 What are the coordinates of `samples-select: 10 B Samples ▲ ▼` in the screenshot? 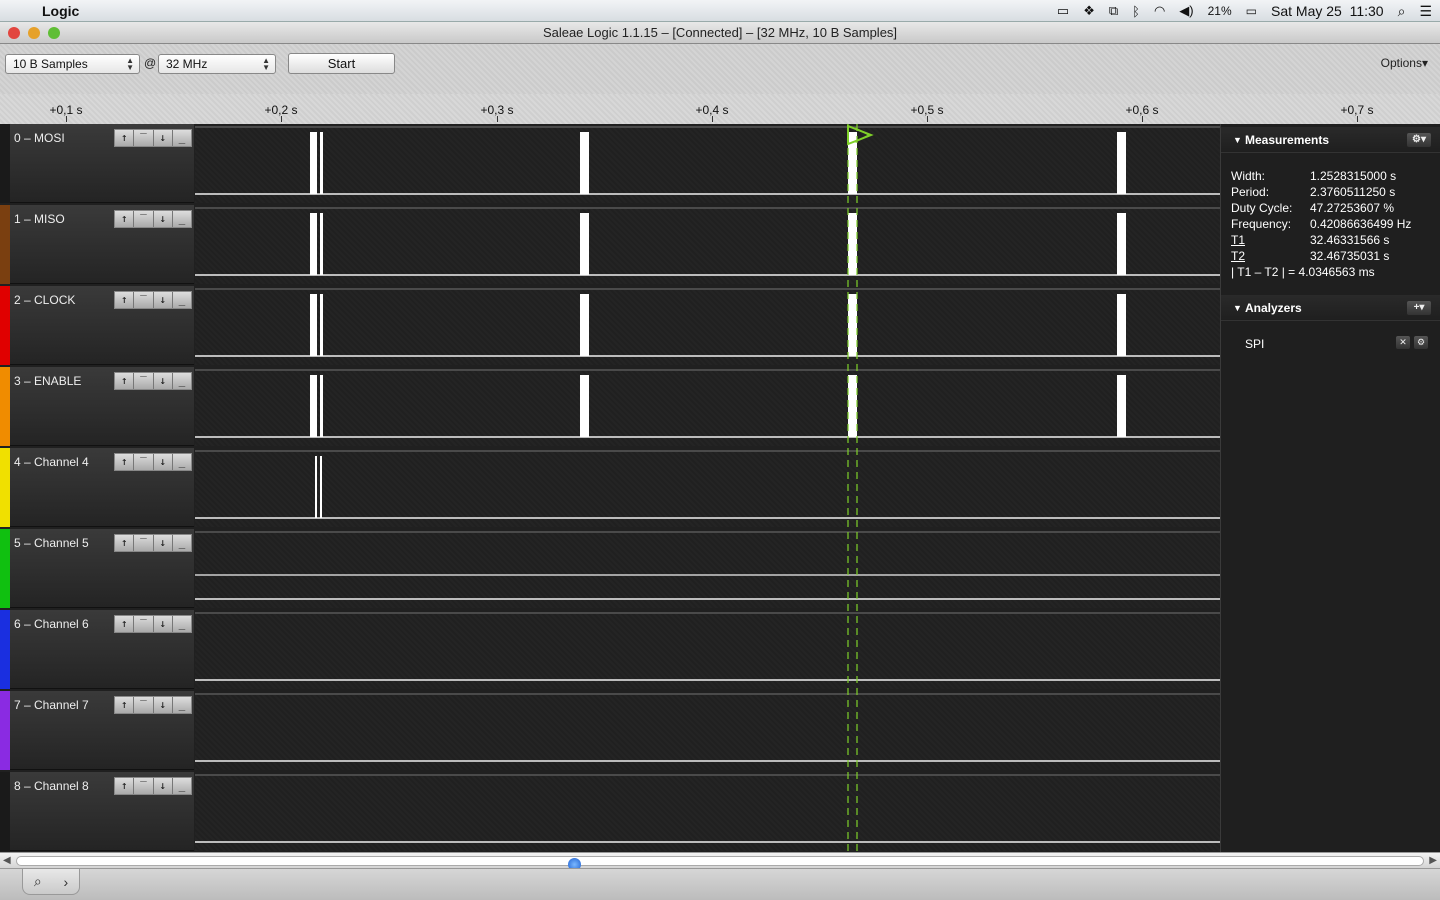 It's located at (72, 64).